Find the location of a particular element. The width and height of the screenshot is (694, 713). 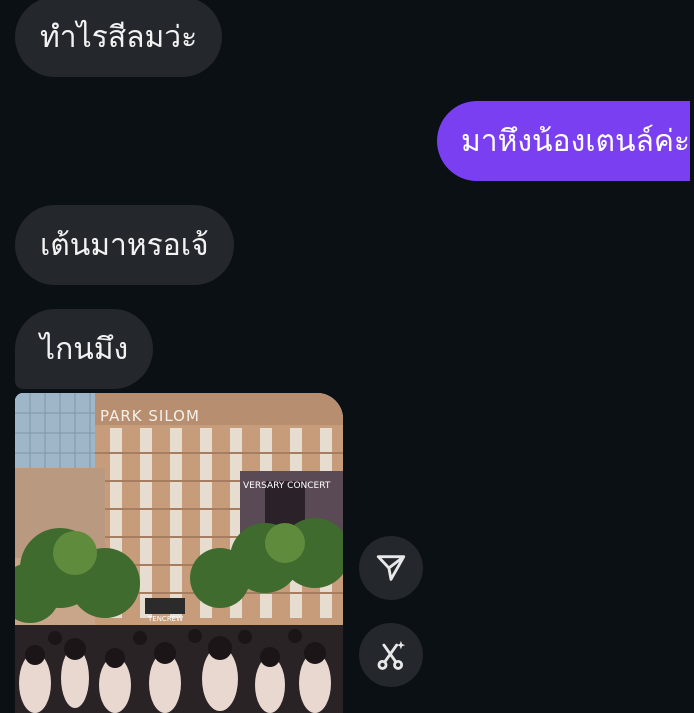

message-text: ไกนมึง is located at coordinates (84, 349).